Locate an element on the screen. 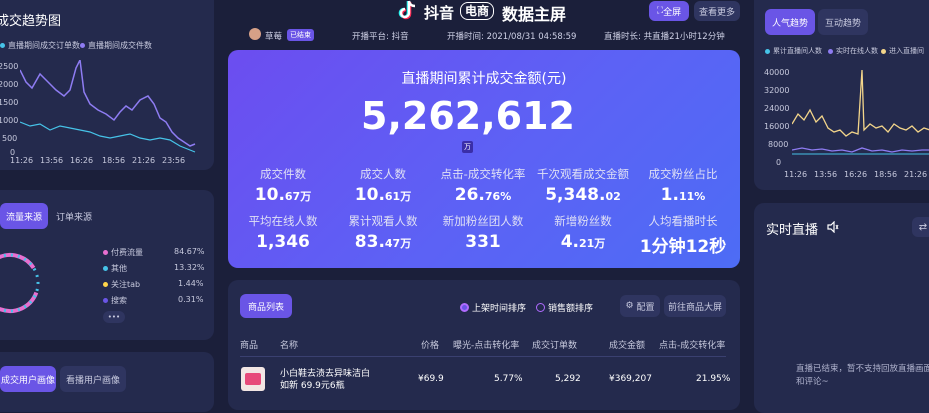 Image resolution: width=929 pixels, height=413 pixels. col-header: 成交订单数 is located at coordinates (555, 346).